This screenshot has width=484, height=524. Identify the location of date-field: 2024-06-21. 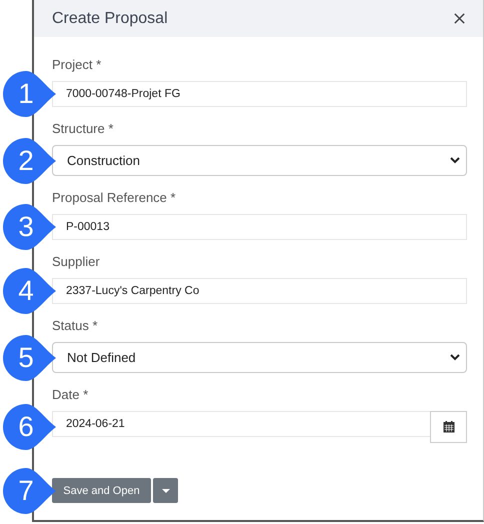
(241, 424).